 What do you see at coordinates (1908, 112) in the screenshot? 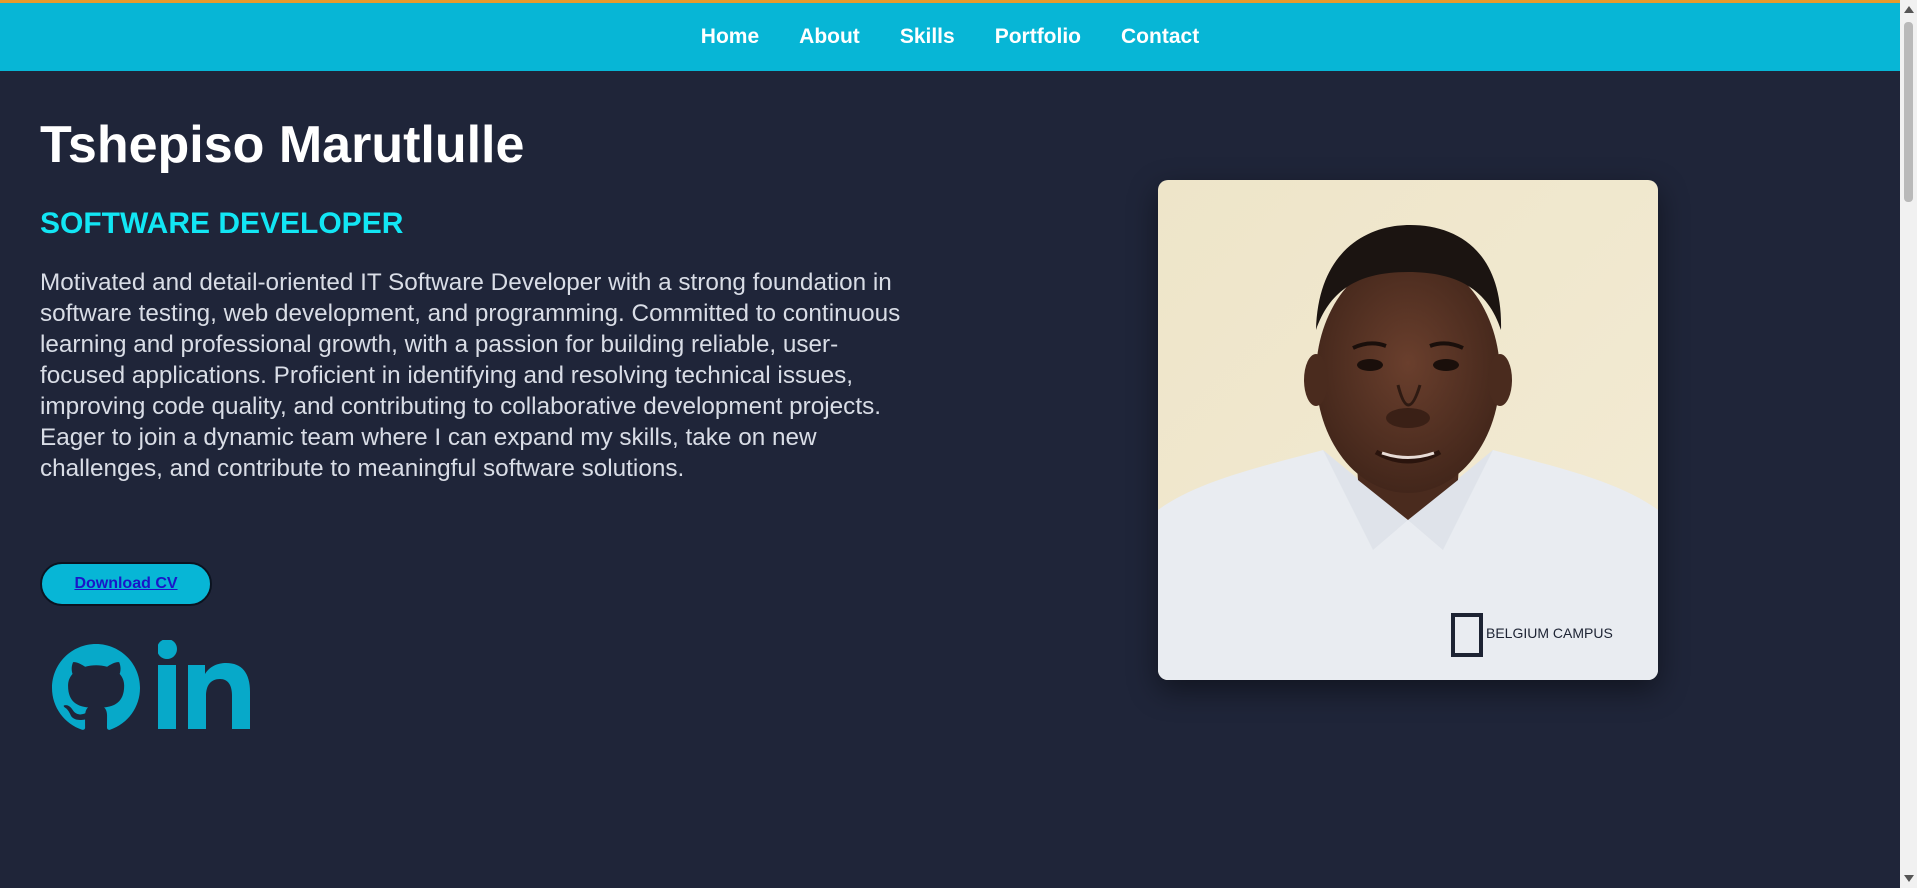
I see `scroll-thumb` at bounding box center [1908, 112].